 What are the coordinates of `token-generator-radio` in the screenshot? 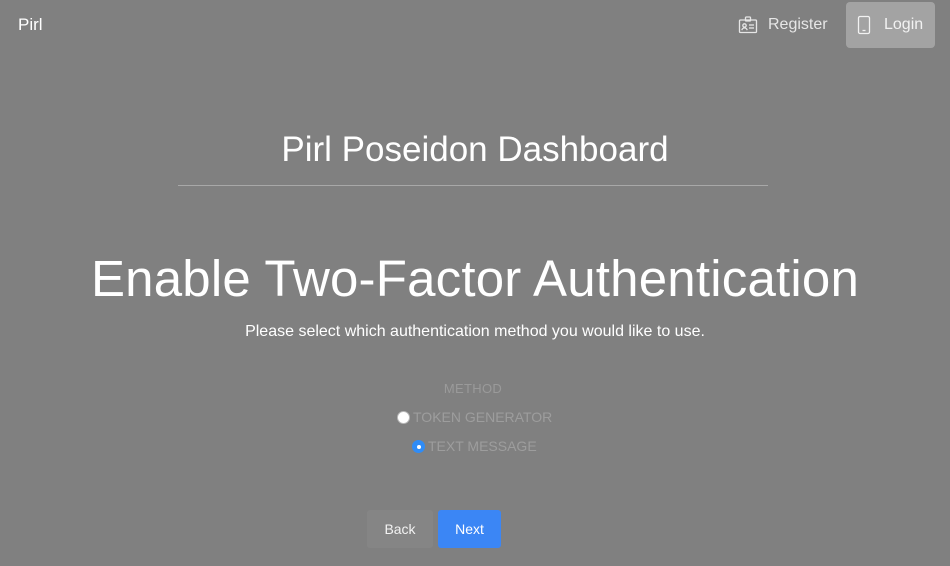 It's located at (403, 417).